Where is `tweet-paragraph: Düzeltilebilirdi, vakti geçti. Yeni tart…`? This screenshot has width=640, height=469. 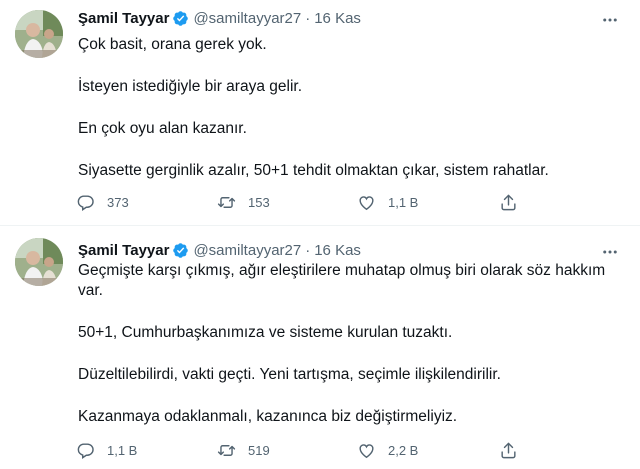
tweet-paragraph: Düzeltilebilirdi, vakti geçti. Yeni tart… is located at coordinates (289, 374).